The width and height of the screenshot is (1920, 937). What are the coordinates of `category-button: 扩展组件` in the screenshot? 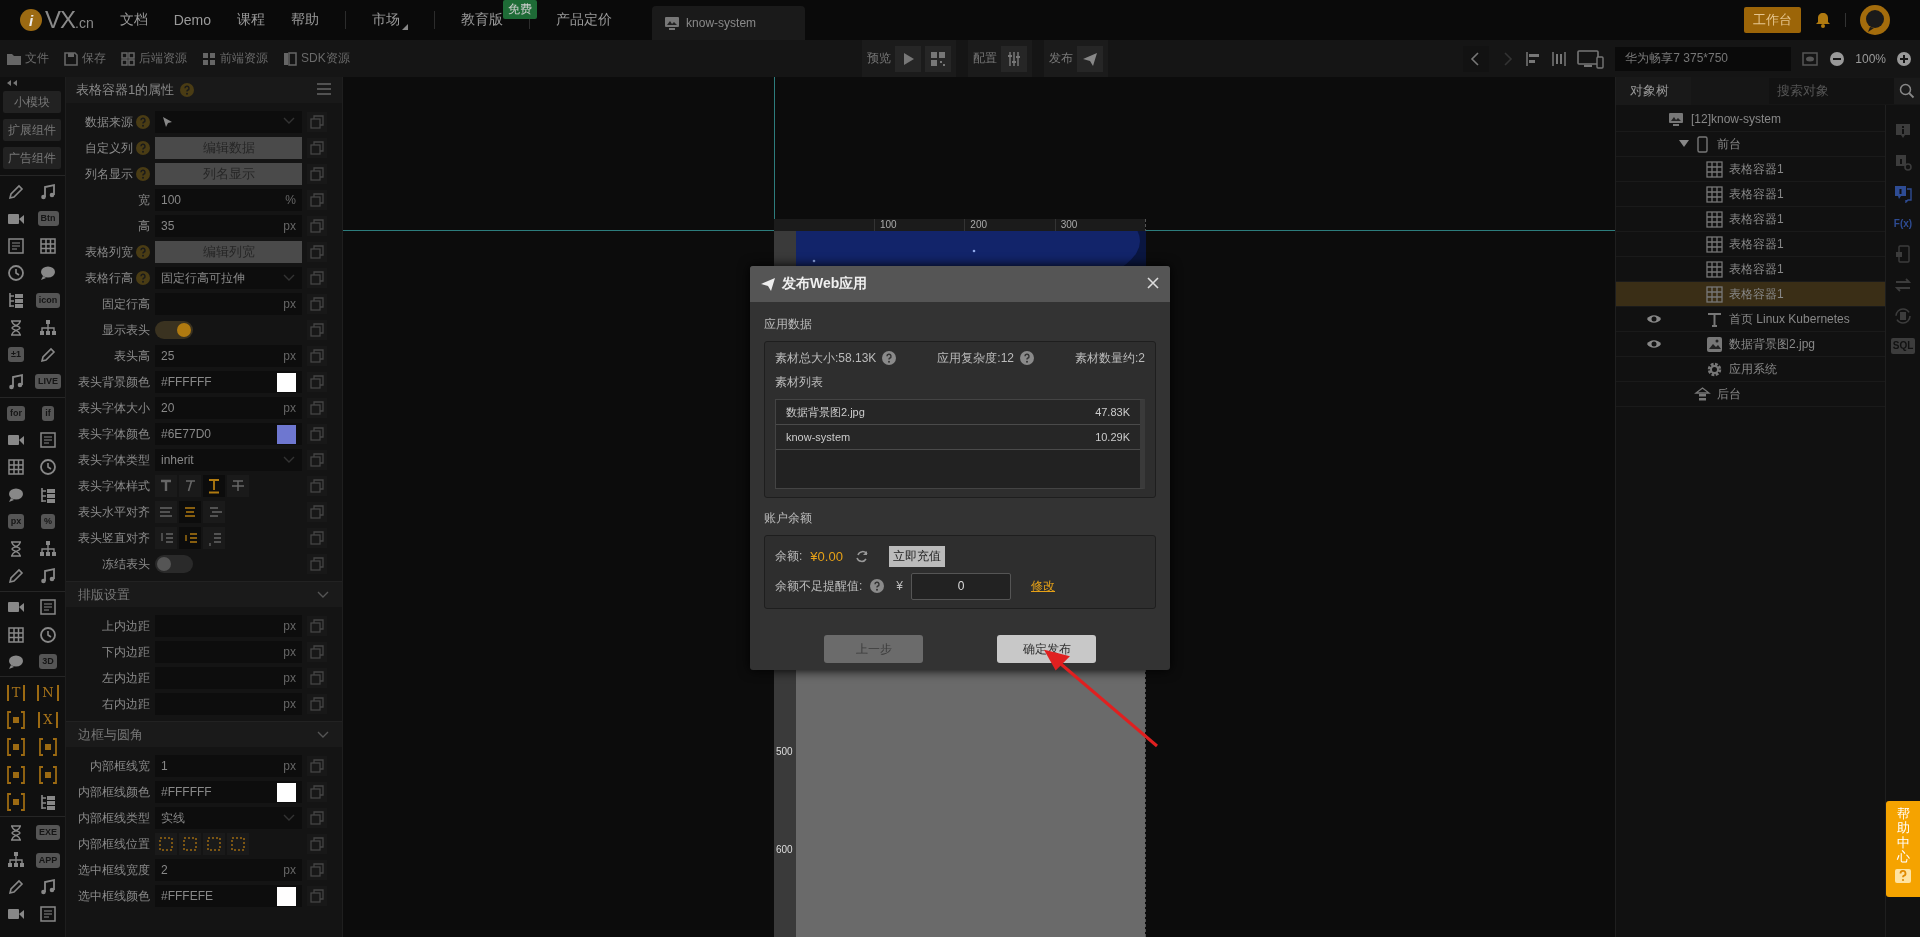 It's located at (32, 130).